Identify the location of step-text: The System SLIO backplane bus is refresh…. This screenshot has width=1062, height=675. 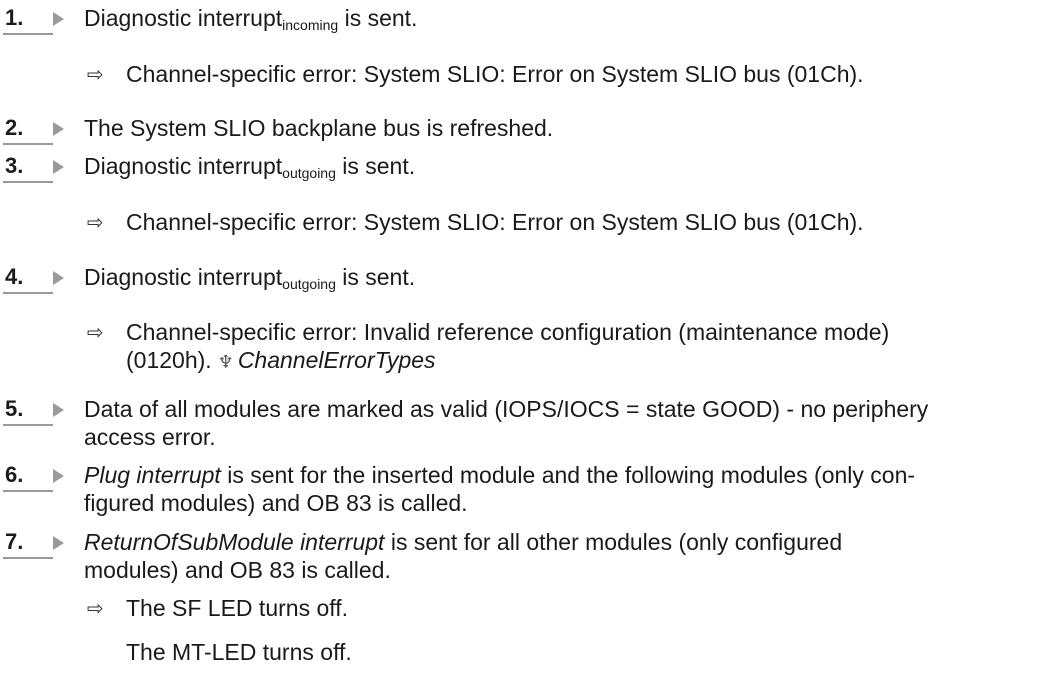
(319, 128).